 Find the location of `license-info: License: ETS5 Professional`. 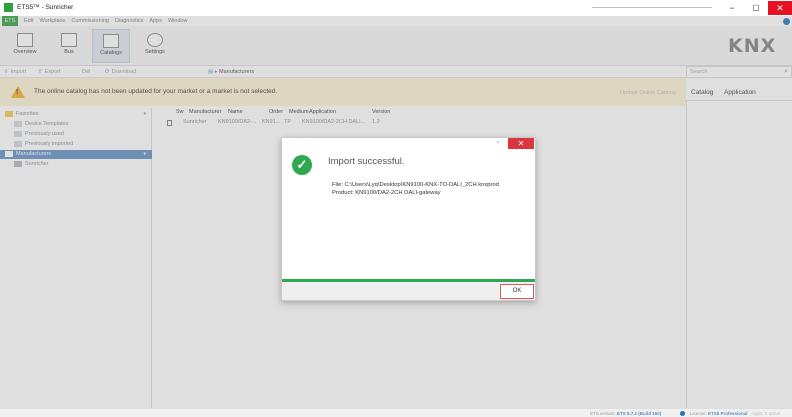

license-info: License: ETS5 Professional is located at coordinates (719, 413).